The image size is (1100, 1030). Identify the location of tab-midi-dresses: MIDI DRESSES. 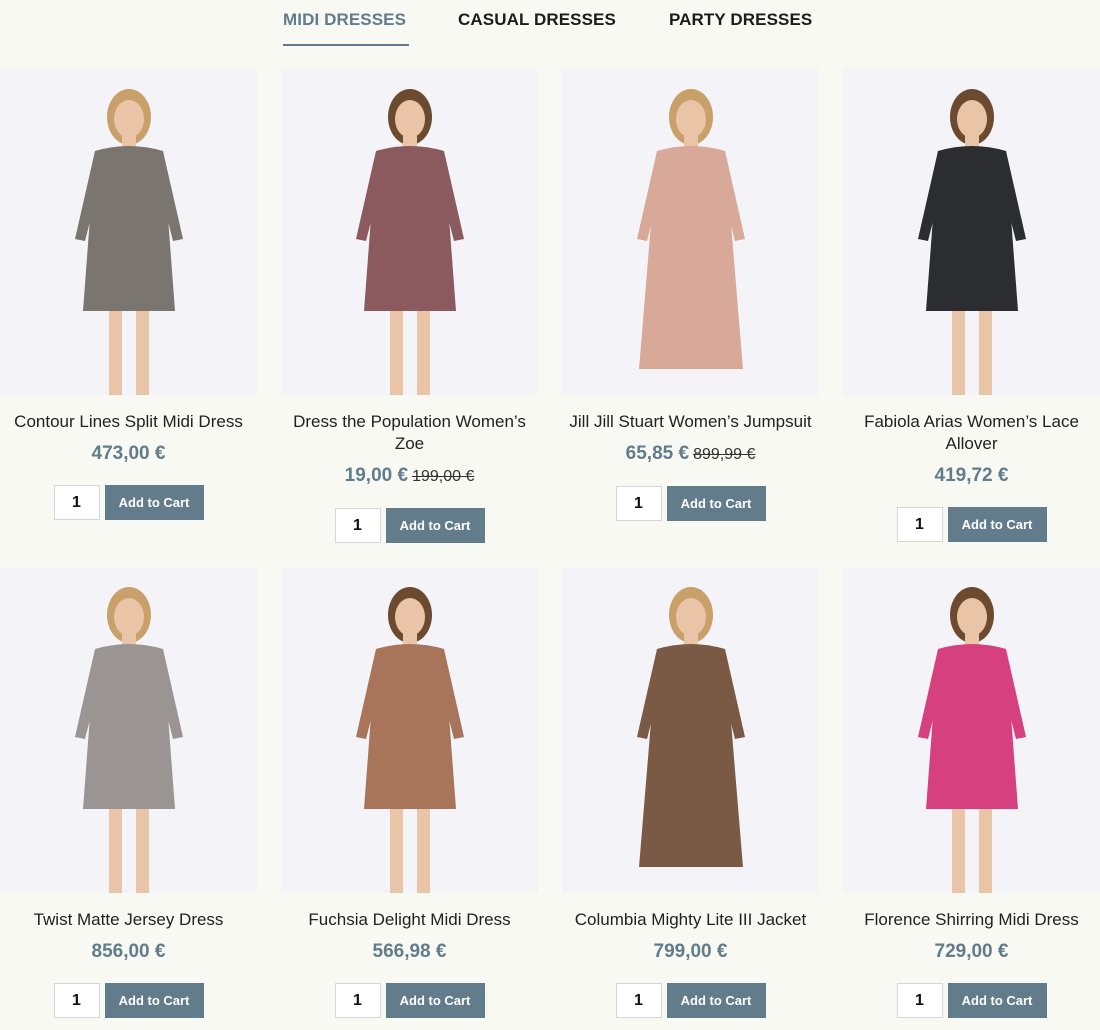
(346, 28).